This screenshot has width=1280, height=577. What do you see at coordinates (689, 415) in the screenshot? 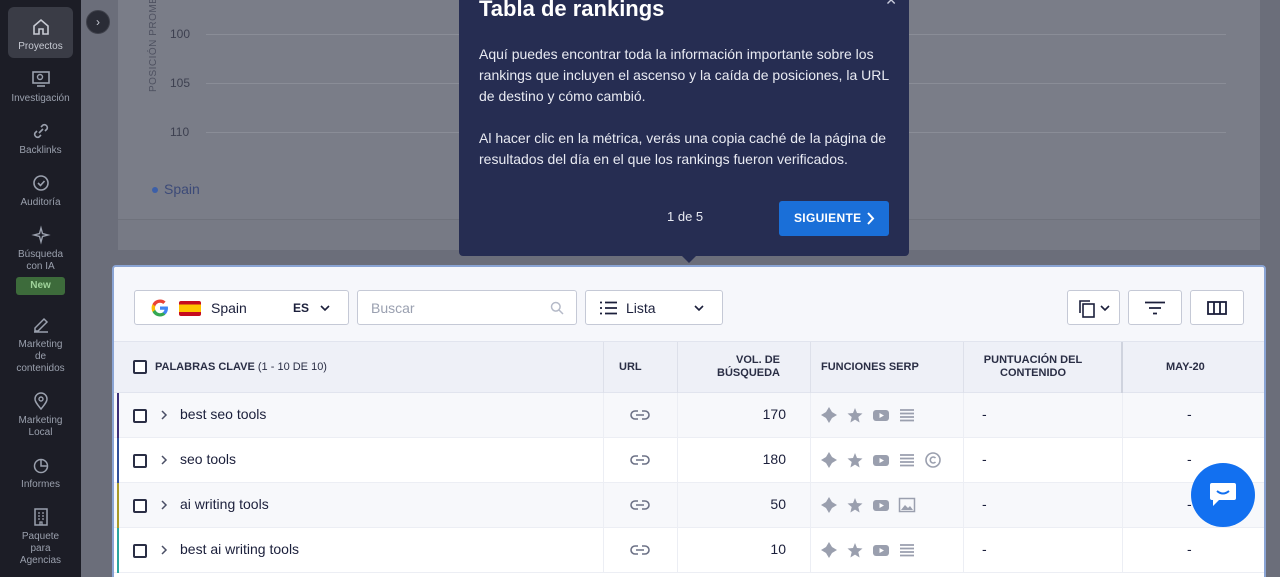
I see `table-row: best seo tools 170 - -` at bounding box center [689, 415].